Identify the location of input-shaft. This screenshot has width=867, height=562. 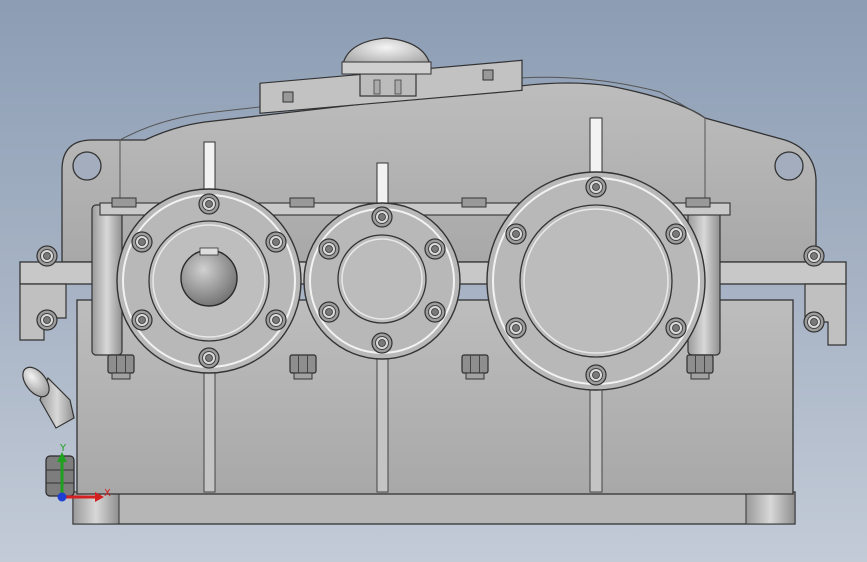
(209, 278).